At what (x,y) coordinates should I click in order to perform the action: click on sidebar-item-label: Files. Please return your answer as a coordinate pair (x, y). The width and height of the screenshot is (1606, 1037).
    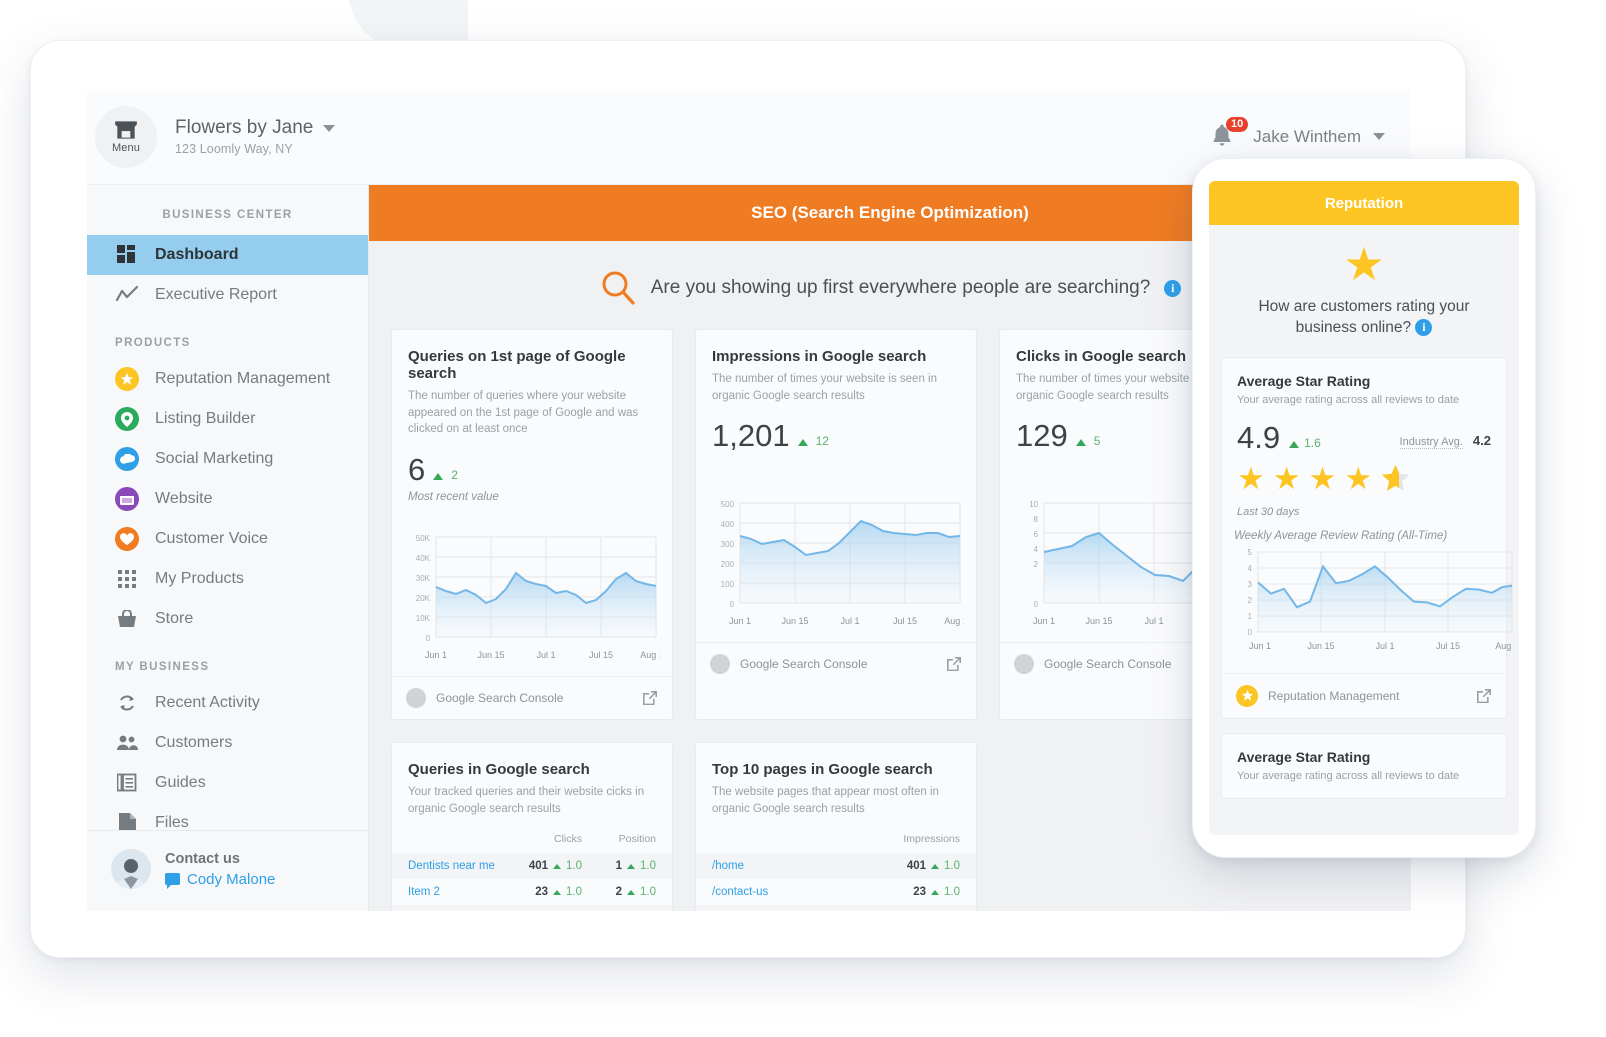
    Looking at the image, I should click on (172, 822).